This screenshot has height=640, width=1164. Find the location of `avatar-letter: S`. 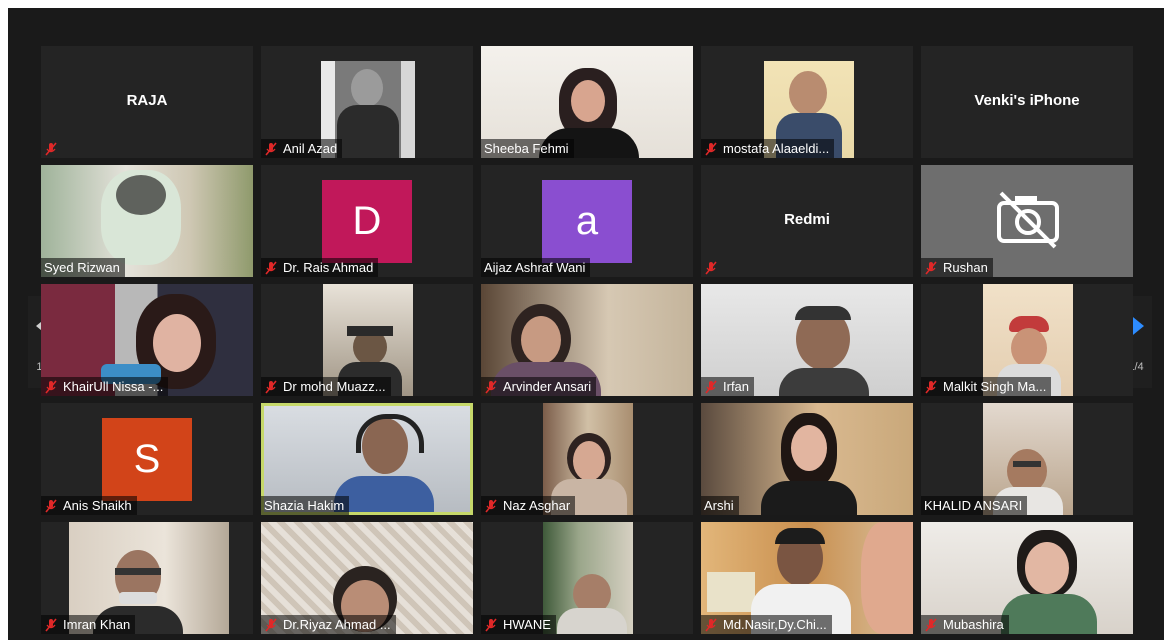

avatar-letter: S is located at coordinates (147, 459).